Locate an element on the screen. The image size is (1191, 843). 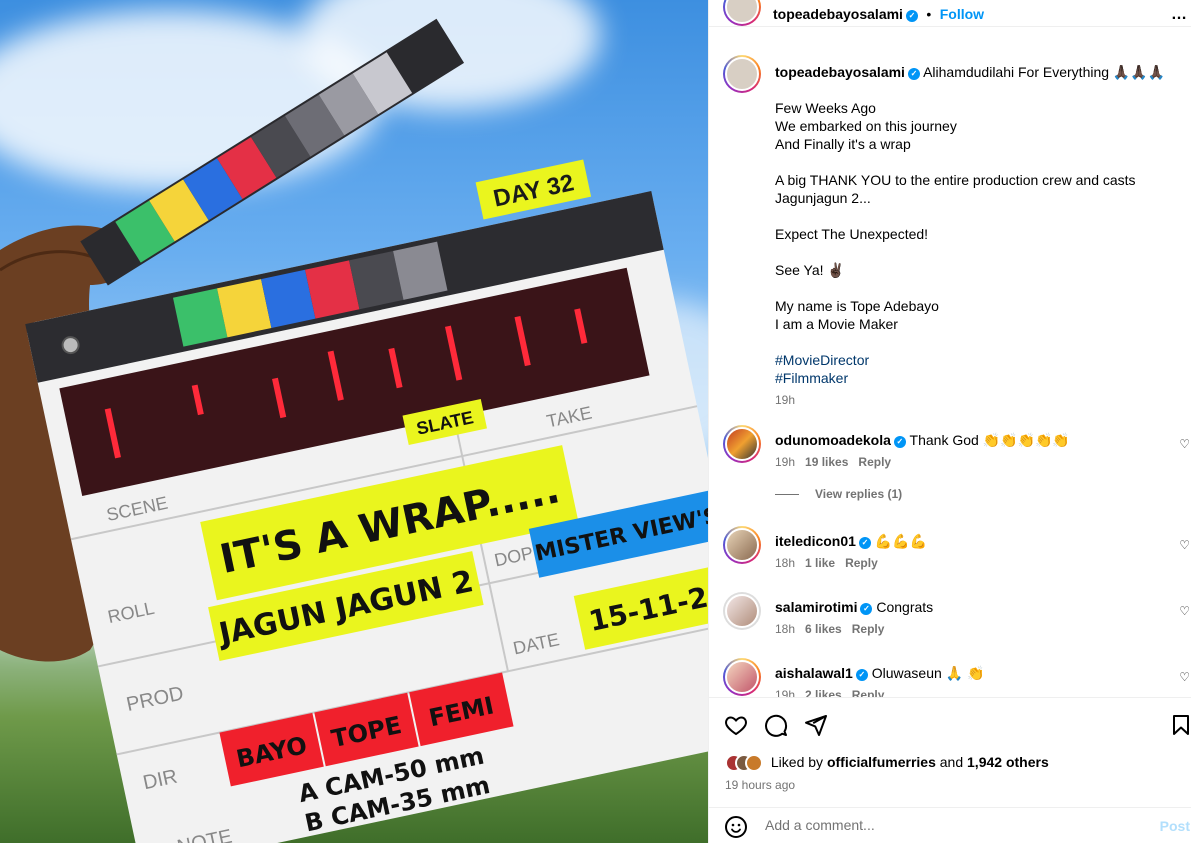
caption-line: And Finally it's a wrap is located at coordinates (843, 144).